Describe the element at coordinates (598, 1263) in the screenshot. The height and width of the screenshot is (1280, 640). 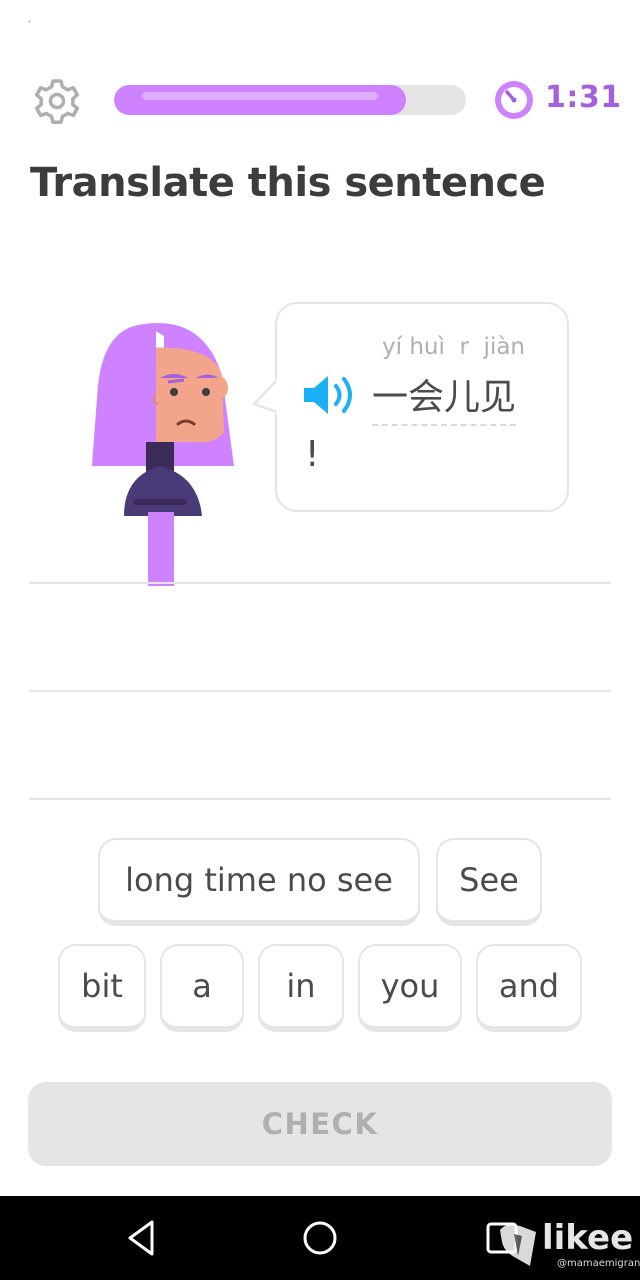
I see `watermark-handle: @mamaemigrante` at that location.